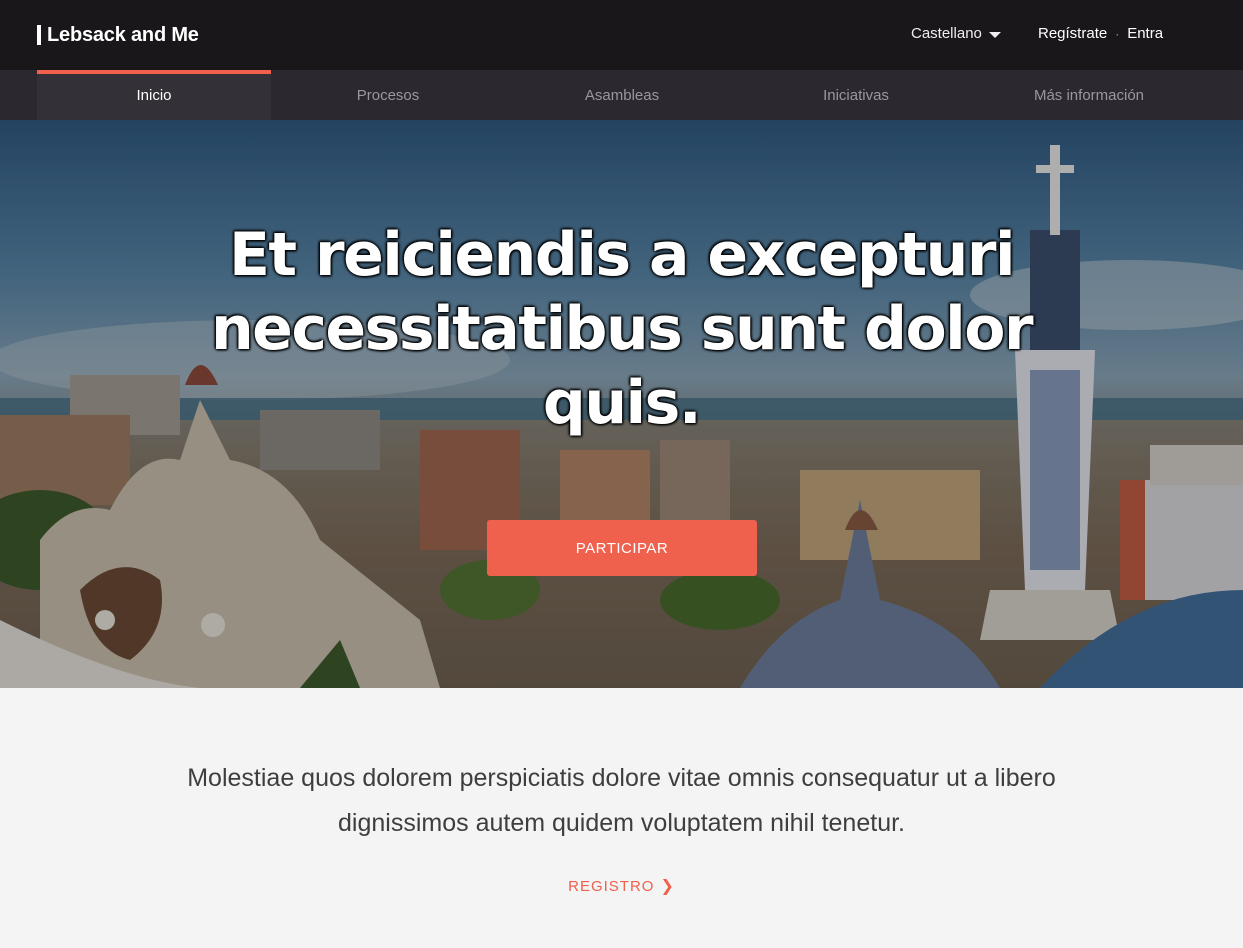 This screenshot has width=1243, height=948. I want to click on chevron-right-icon: ❯, so click(667, 886).